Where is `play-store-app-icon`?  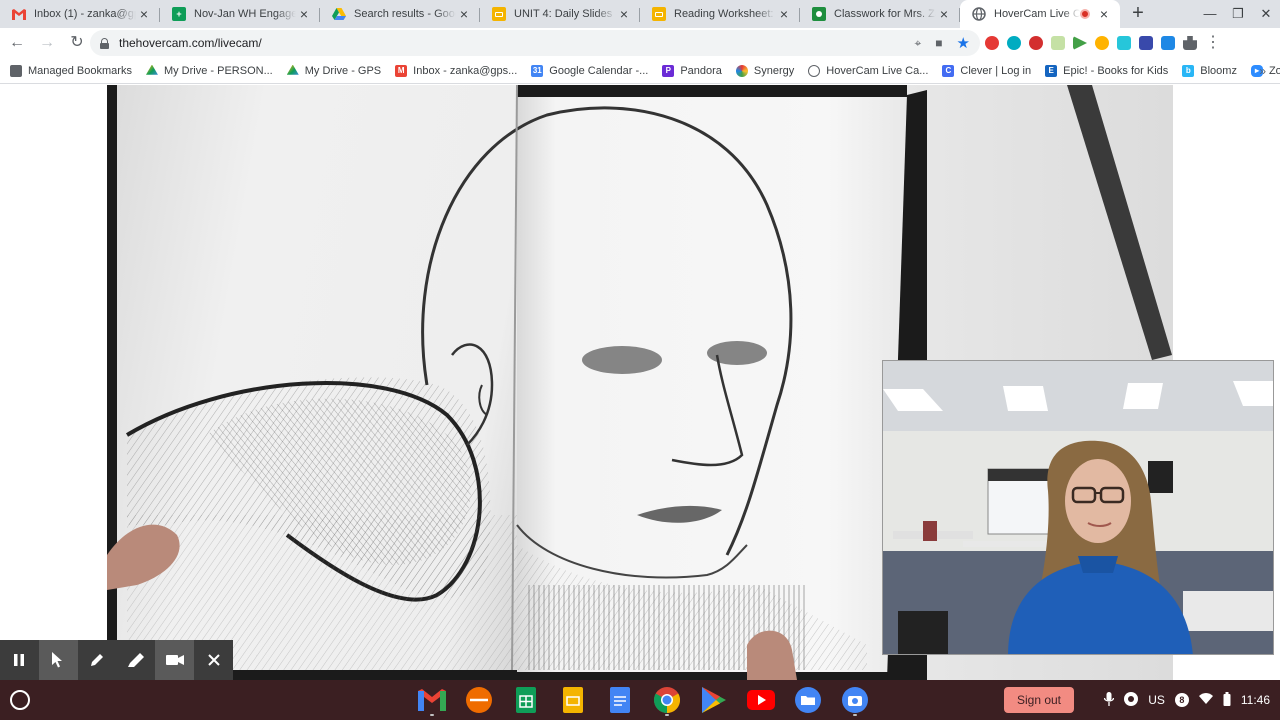
play-store-app-icon is located at coordinates (714, 700).